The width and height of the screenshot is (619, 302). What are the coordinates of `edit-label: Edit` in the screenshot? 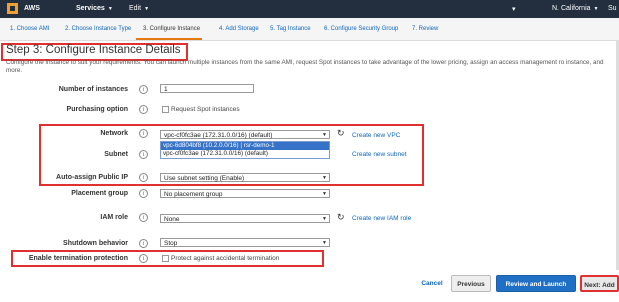 It's located at (135, 8).